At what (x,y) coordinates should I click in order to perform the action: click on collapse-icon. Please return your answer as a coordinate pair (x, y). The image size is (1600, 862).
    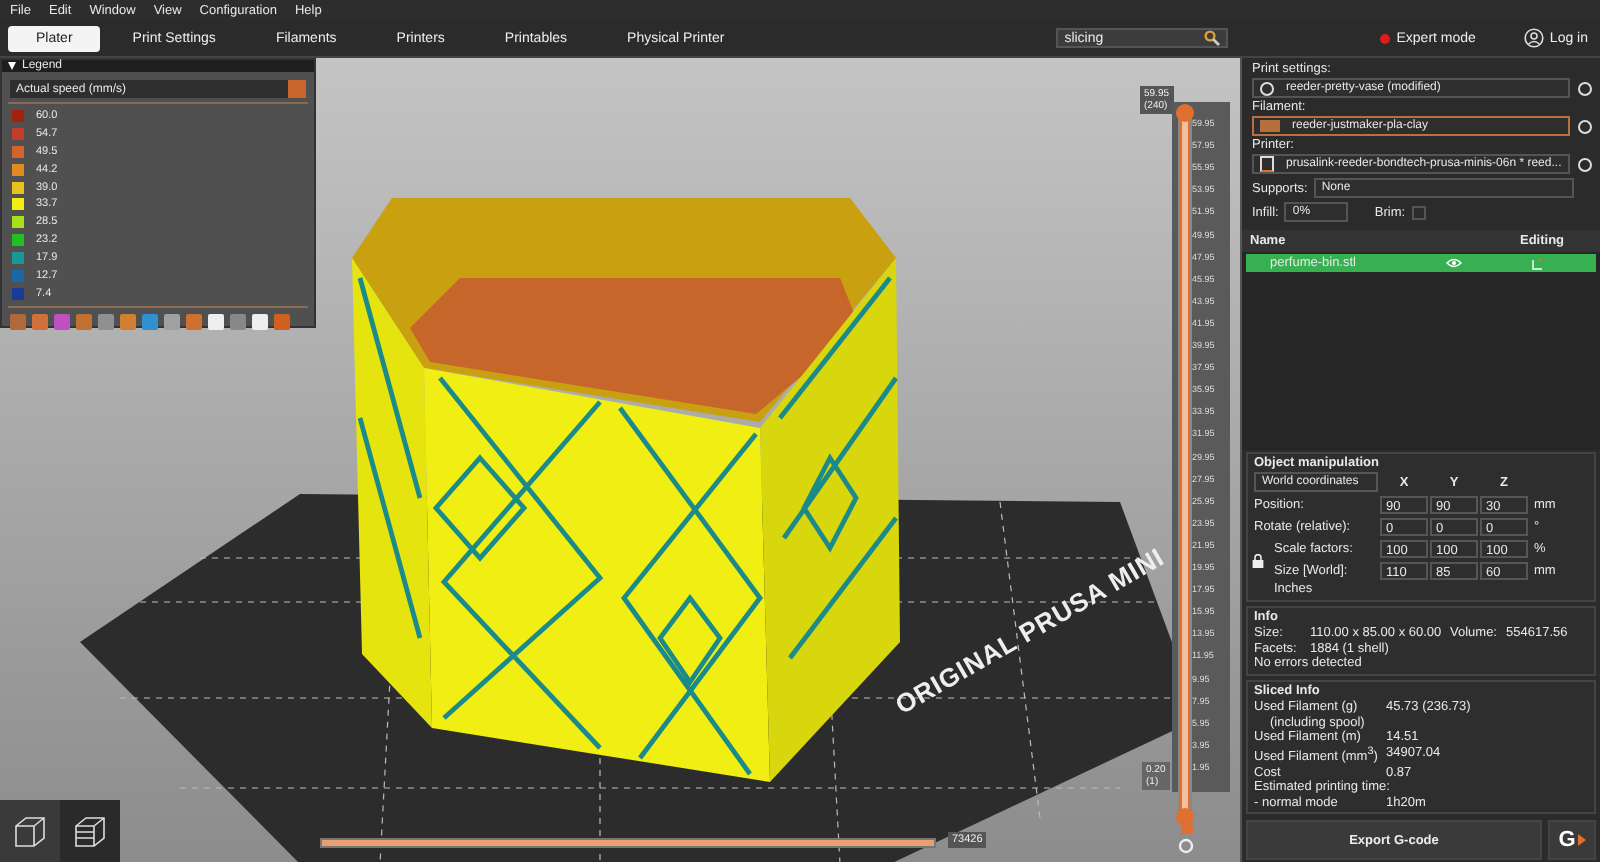
    Looking at the image, I should click on (12, 66).